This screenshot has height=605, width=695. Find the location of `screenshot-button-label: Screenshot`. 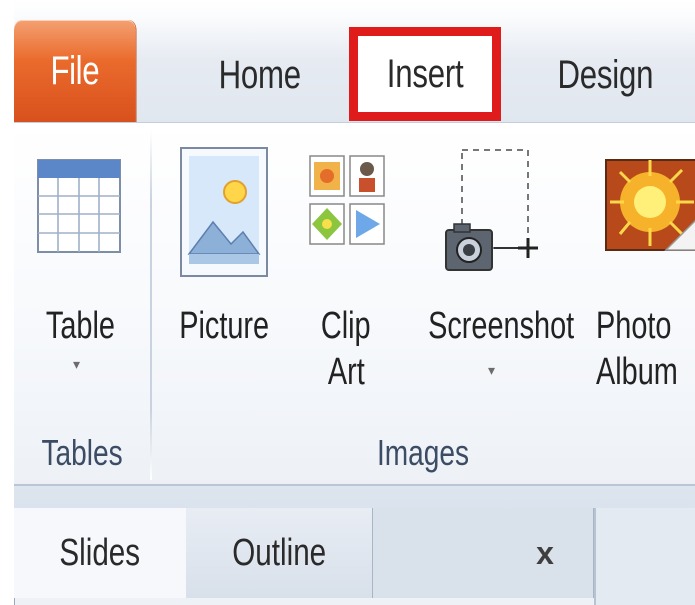

screenshot-button-label: Screenshot is located at coordinates (501, 326).